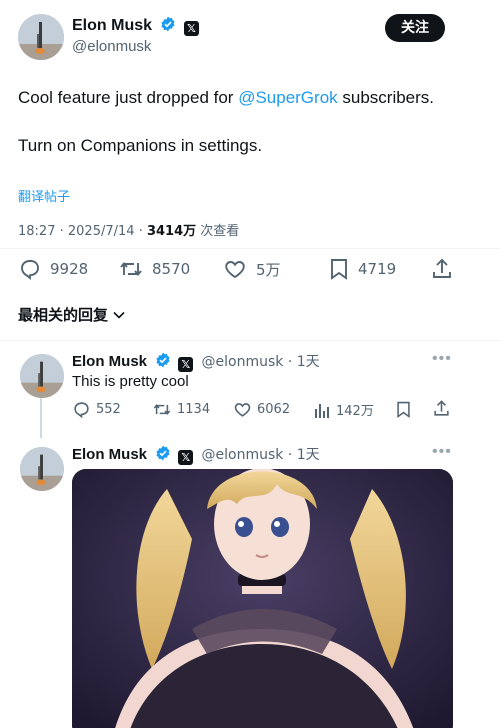 The image size is (500, 728). I want to click on bookmark-button: 4719, so click(362, 269).